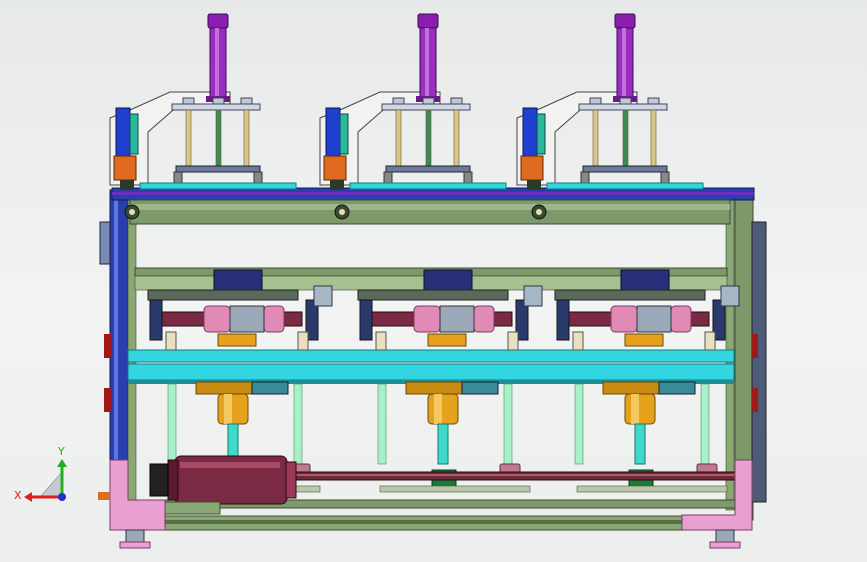  What do you see at coordinates (18, 495) in the screenshot?
I see `x-axis-label: X` at bounding box center [18, 495].